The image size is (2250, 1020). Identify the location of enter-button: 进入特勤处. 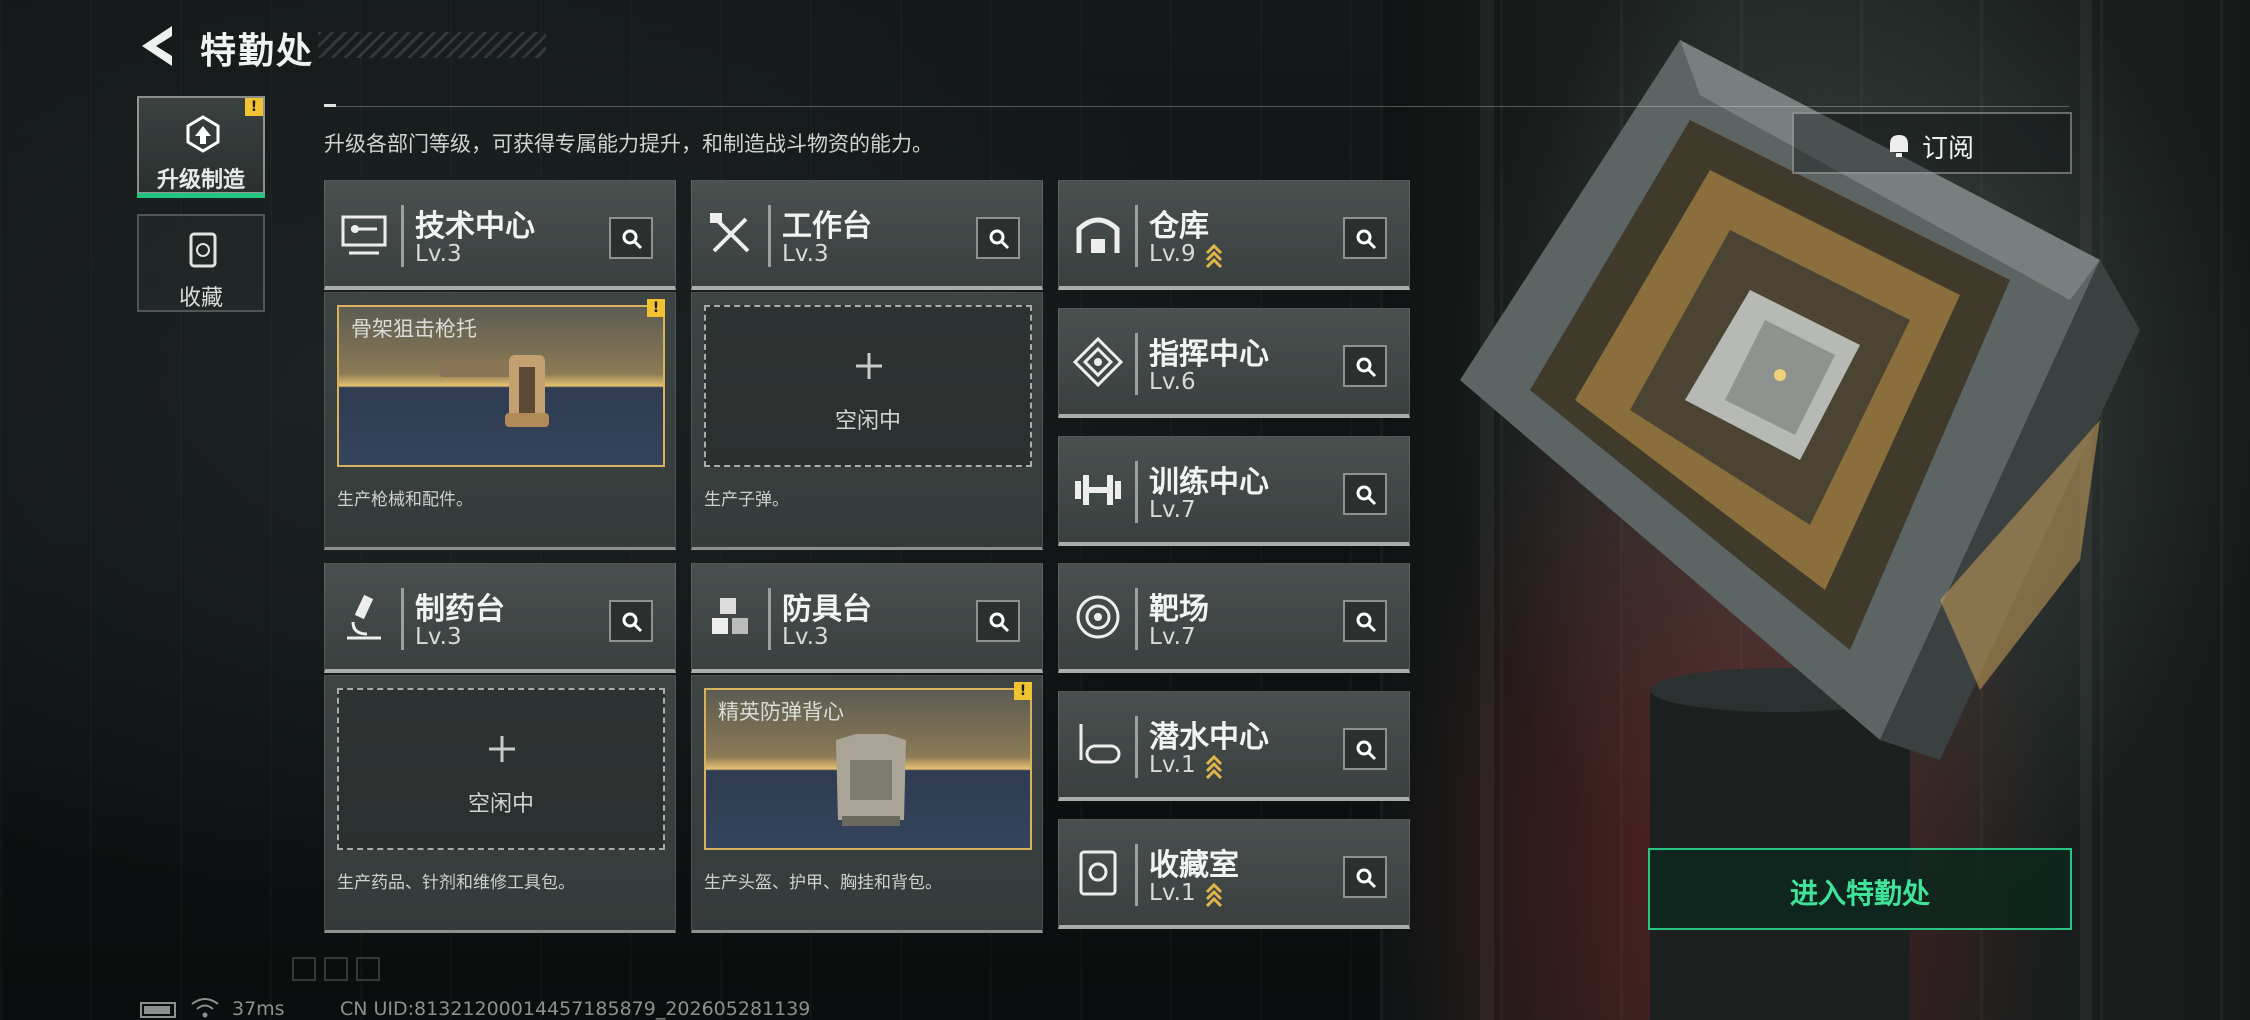
(1860, 889).